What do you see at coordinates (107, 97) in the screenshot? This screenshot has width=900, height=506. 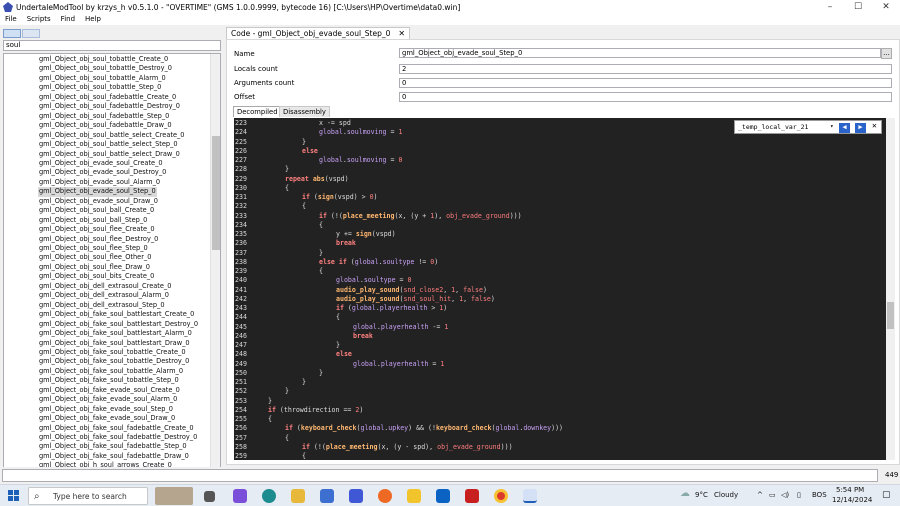 I see `tree-item: gml_Object_obj_soul_fadebattle_Create_0` at bounding box center [107, 97].